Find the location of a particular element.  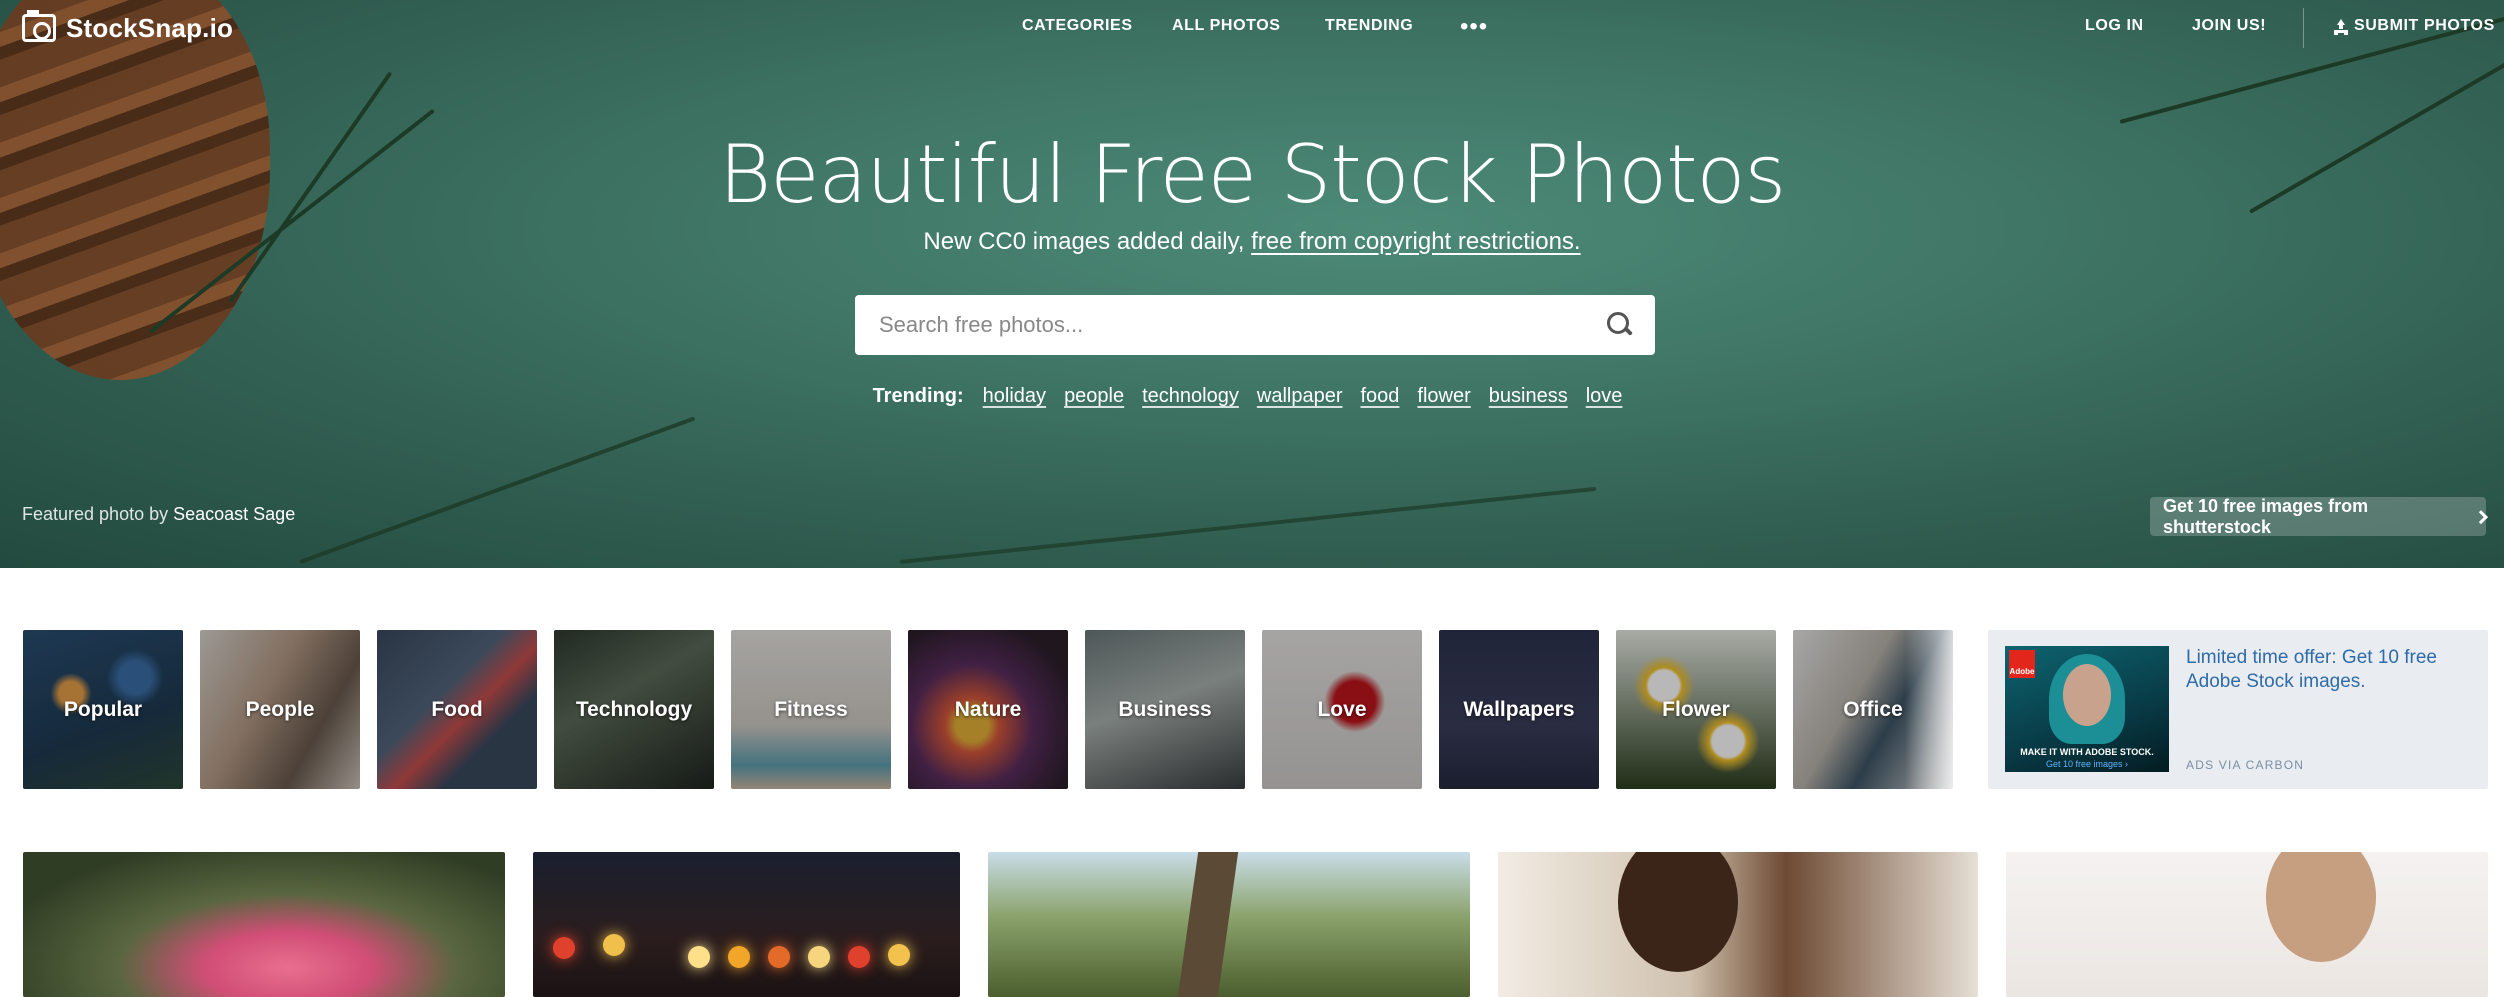

category-people: People is located at coordinates (280, 709).